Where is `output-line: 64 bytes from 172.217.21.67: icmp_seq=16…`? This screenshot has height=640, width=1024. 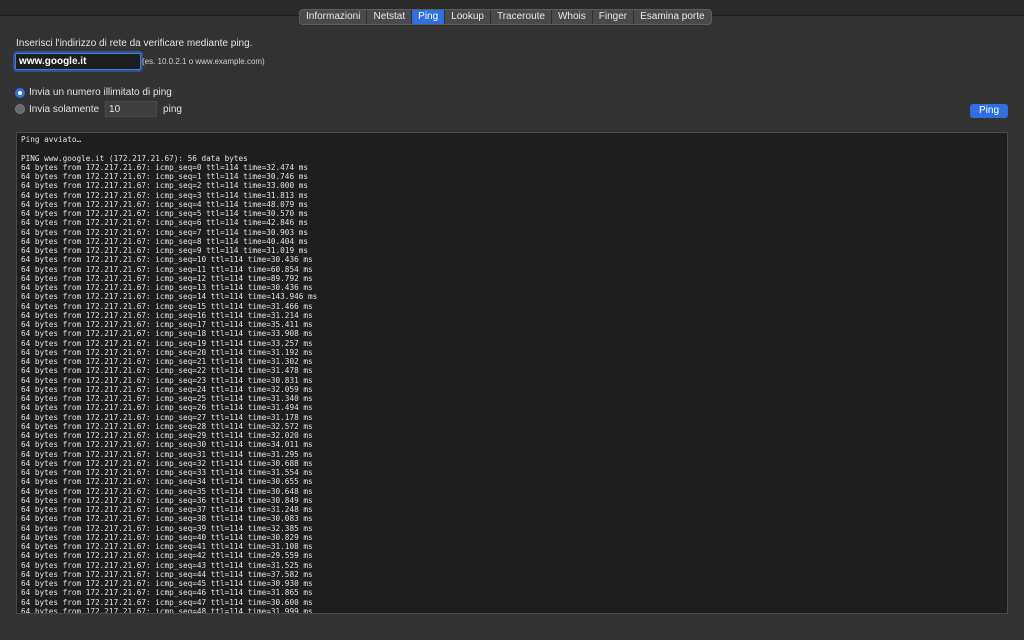 output-line: 64 bytes from 172.217.21.67: icmp_seq=16… is located at coordinates (167, 315).